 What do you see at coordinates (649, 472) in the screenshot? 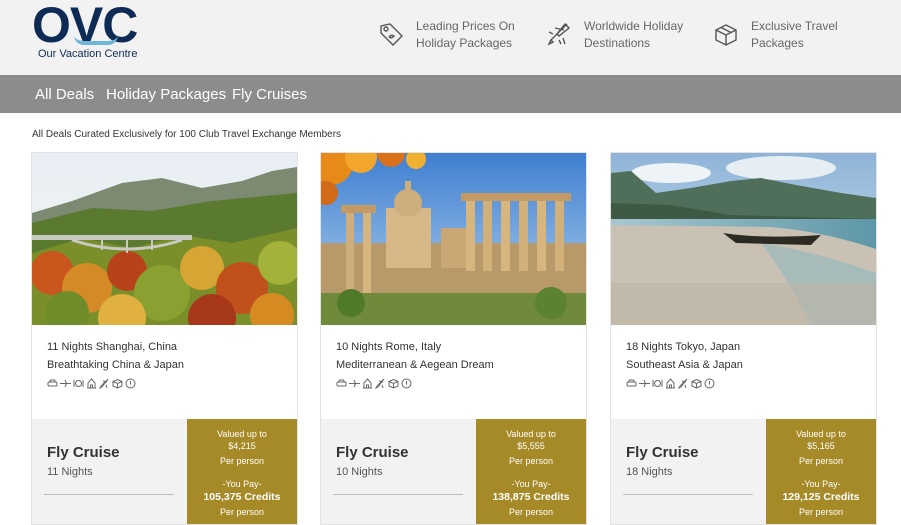
I see `deal-nights: 18 Nights` at bounding box center [649, 472].